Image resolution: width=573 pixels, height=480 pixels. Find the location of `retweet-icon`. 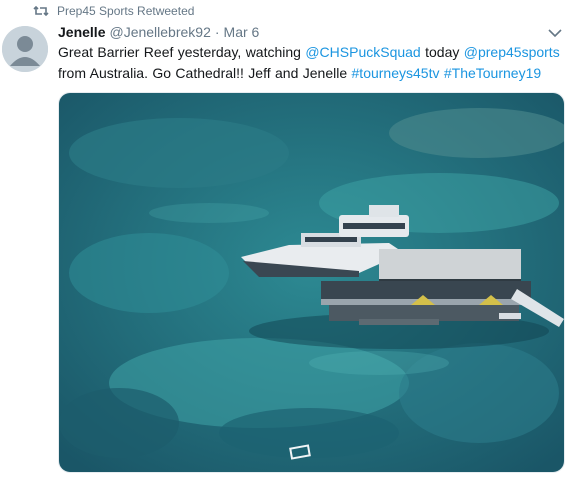

retweet-icon is located at coordinates (41, 11).